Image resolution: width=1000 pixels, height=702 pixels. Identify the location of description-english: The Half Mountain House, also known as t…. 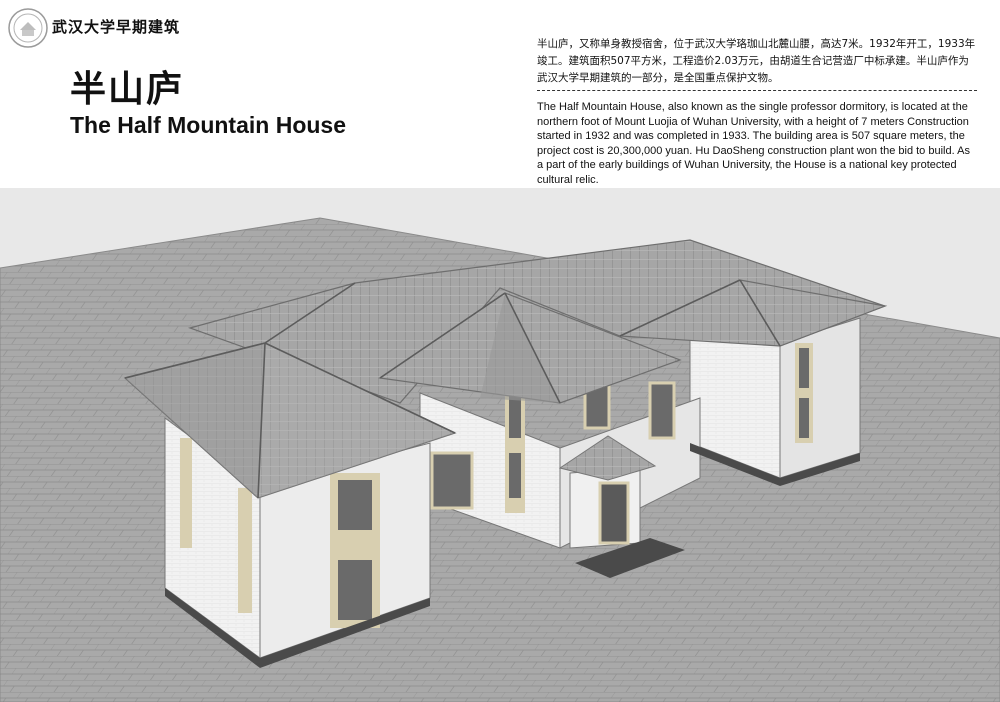
(753, 143).